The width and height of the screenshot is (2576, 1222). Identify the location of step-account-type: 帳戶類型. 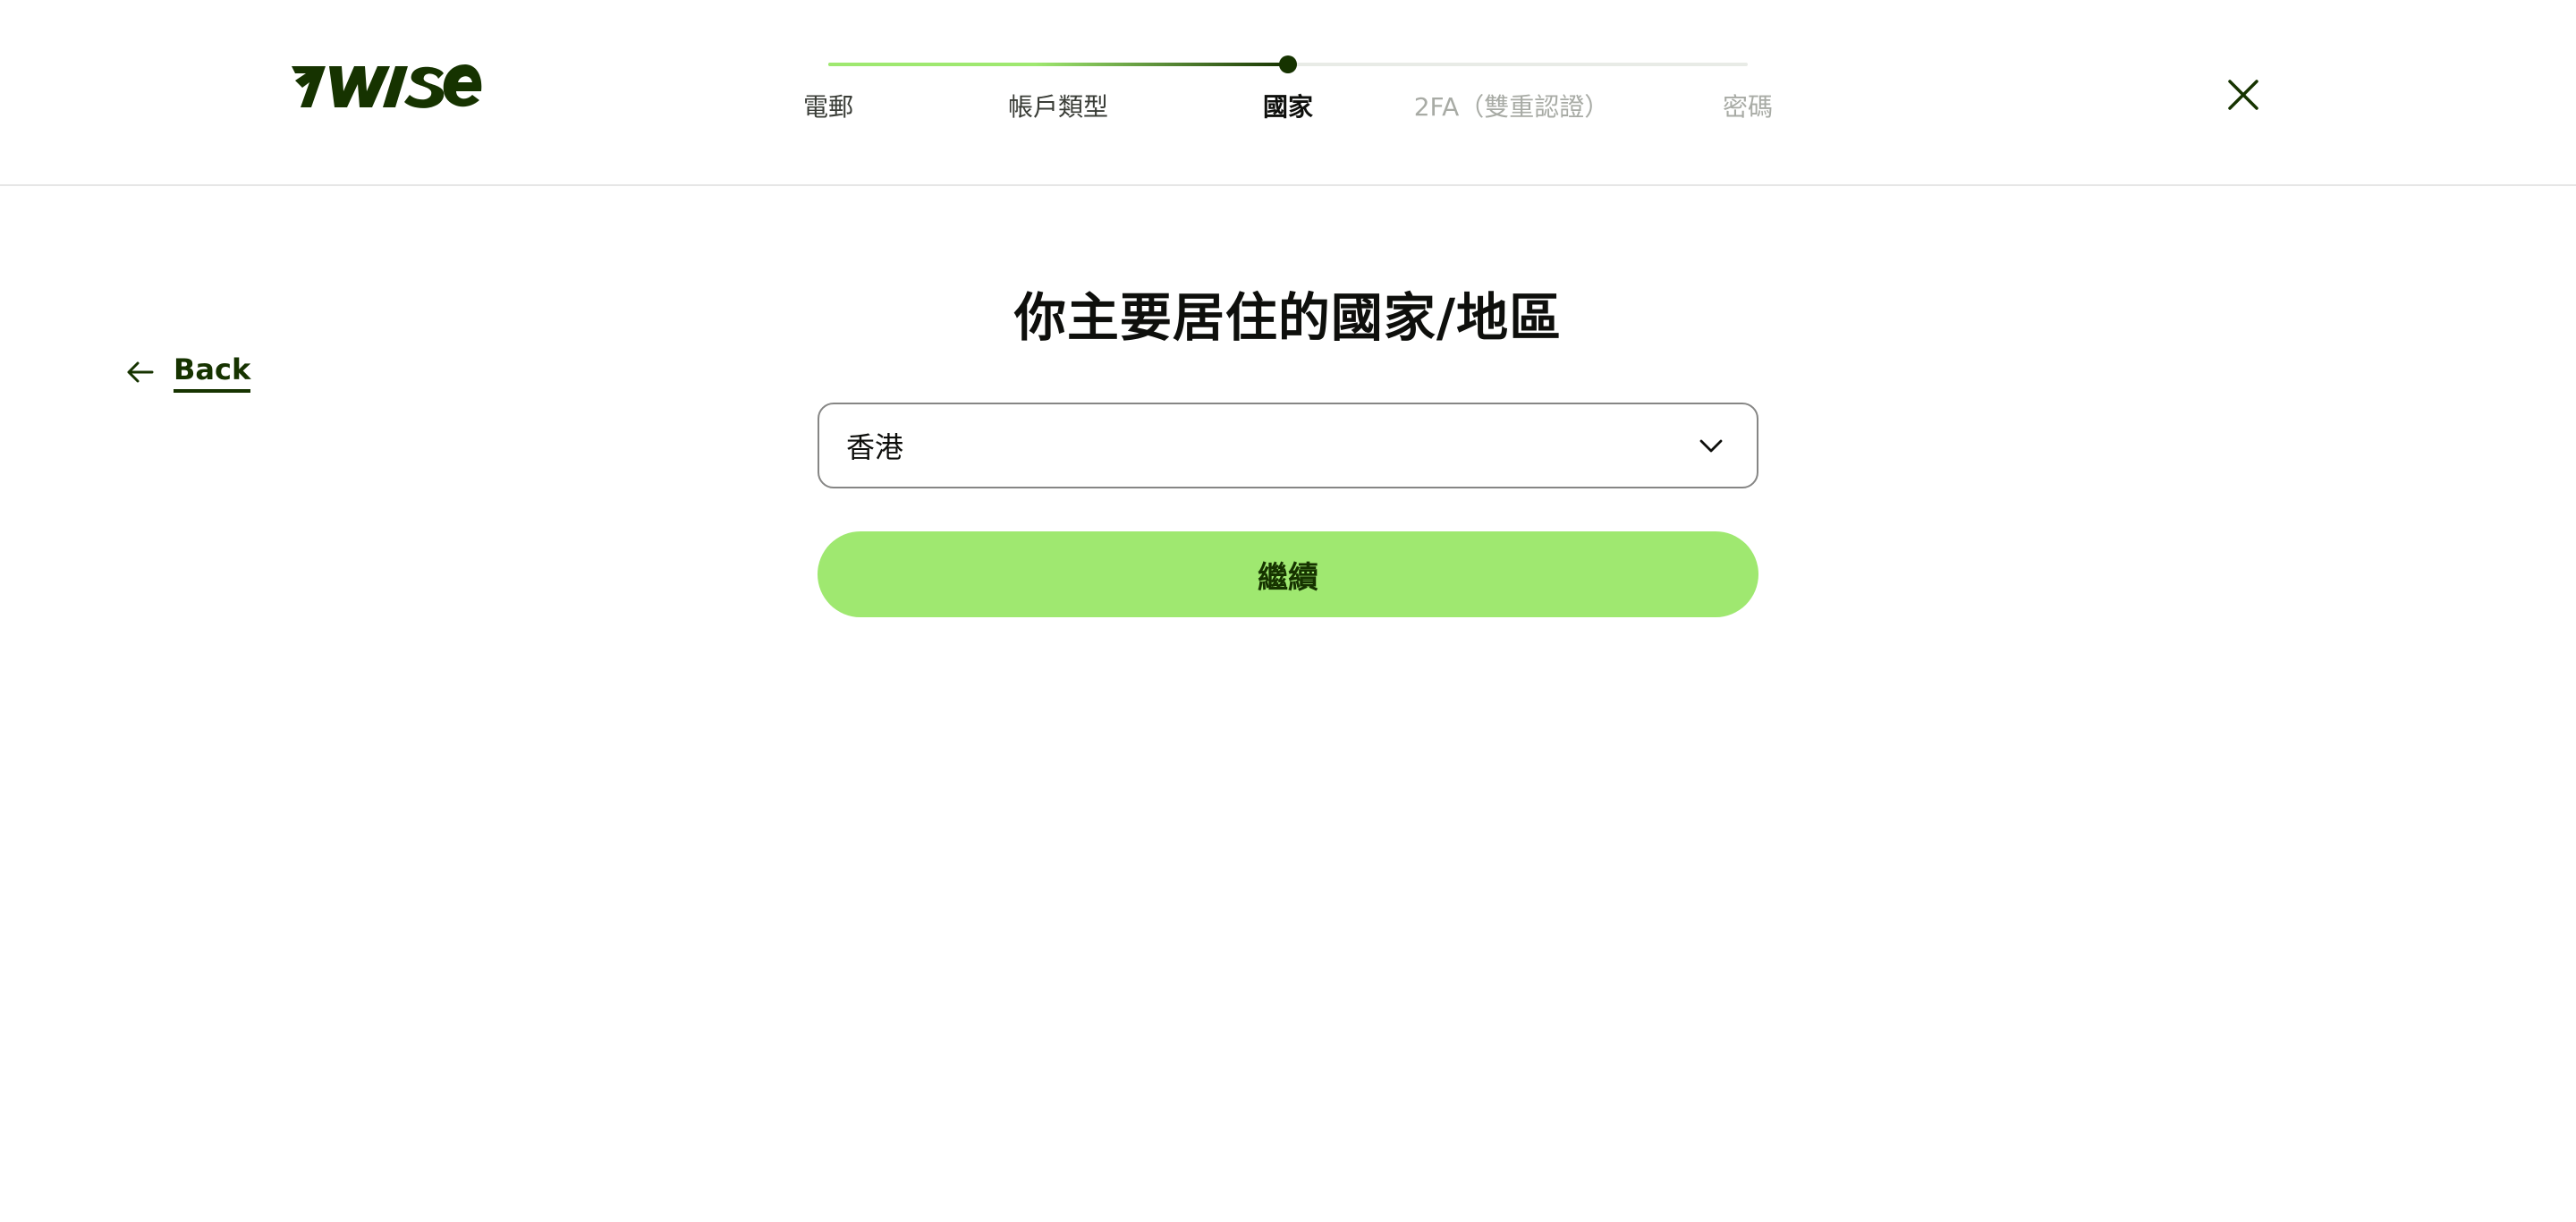
(1058, 107).